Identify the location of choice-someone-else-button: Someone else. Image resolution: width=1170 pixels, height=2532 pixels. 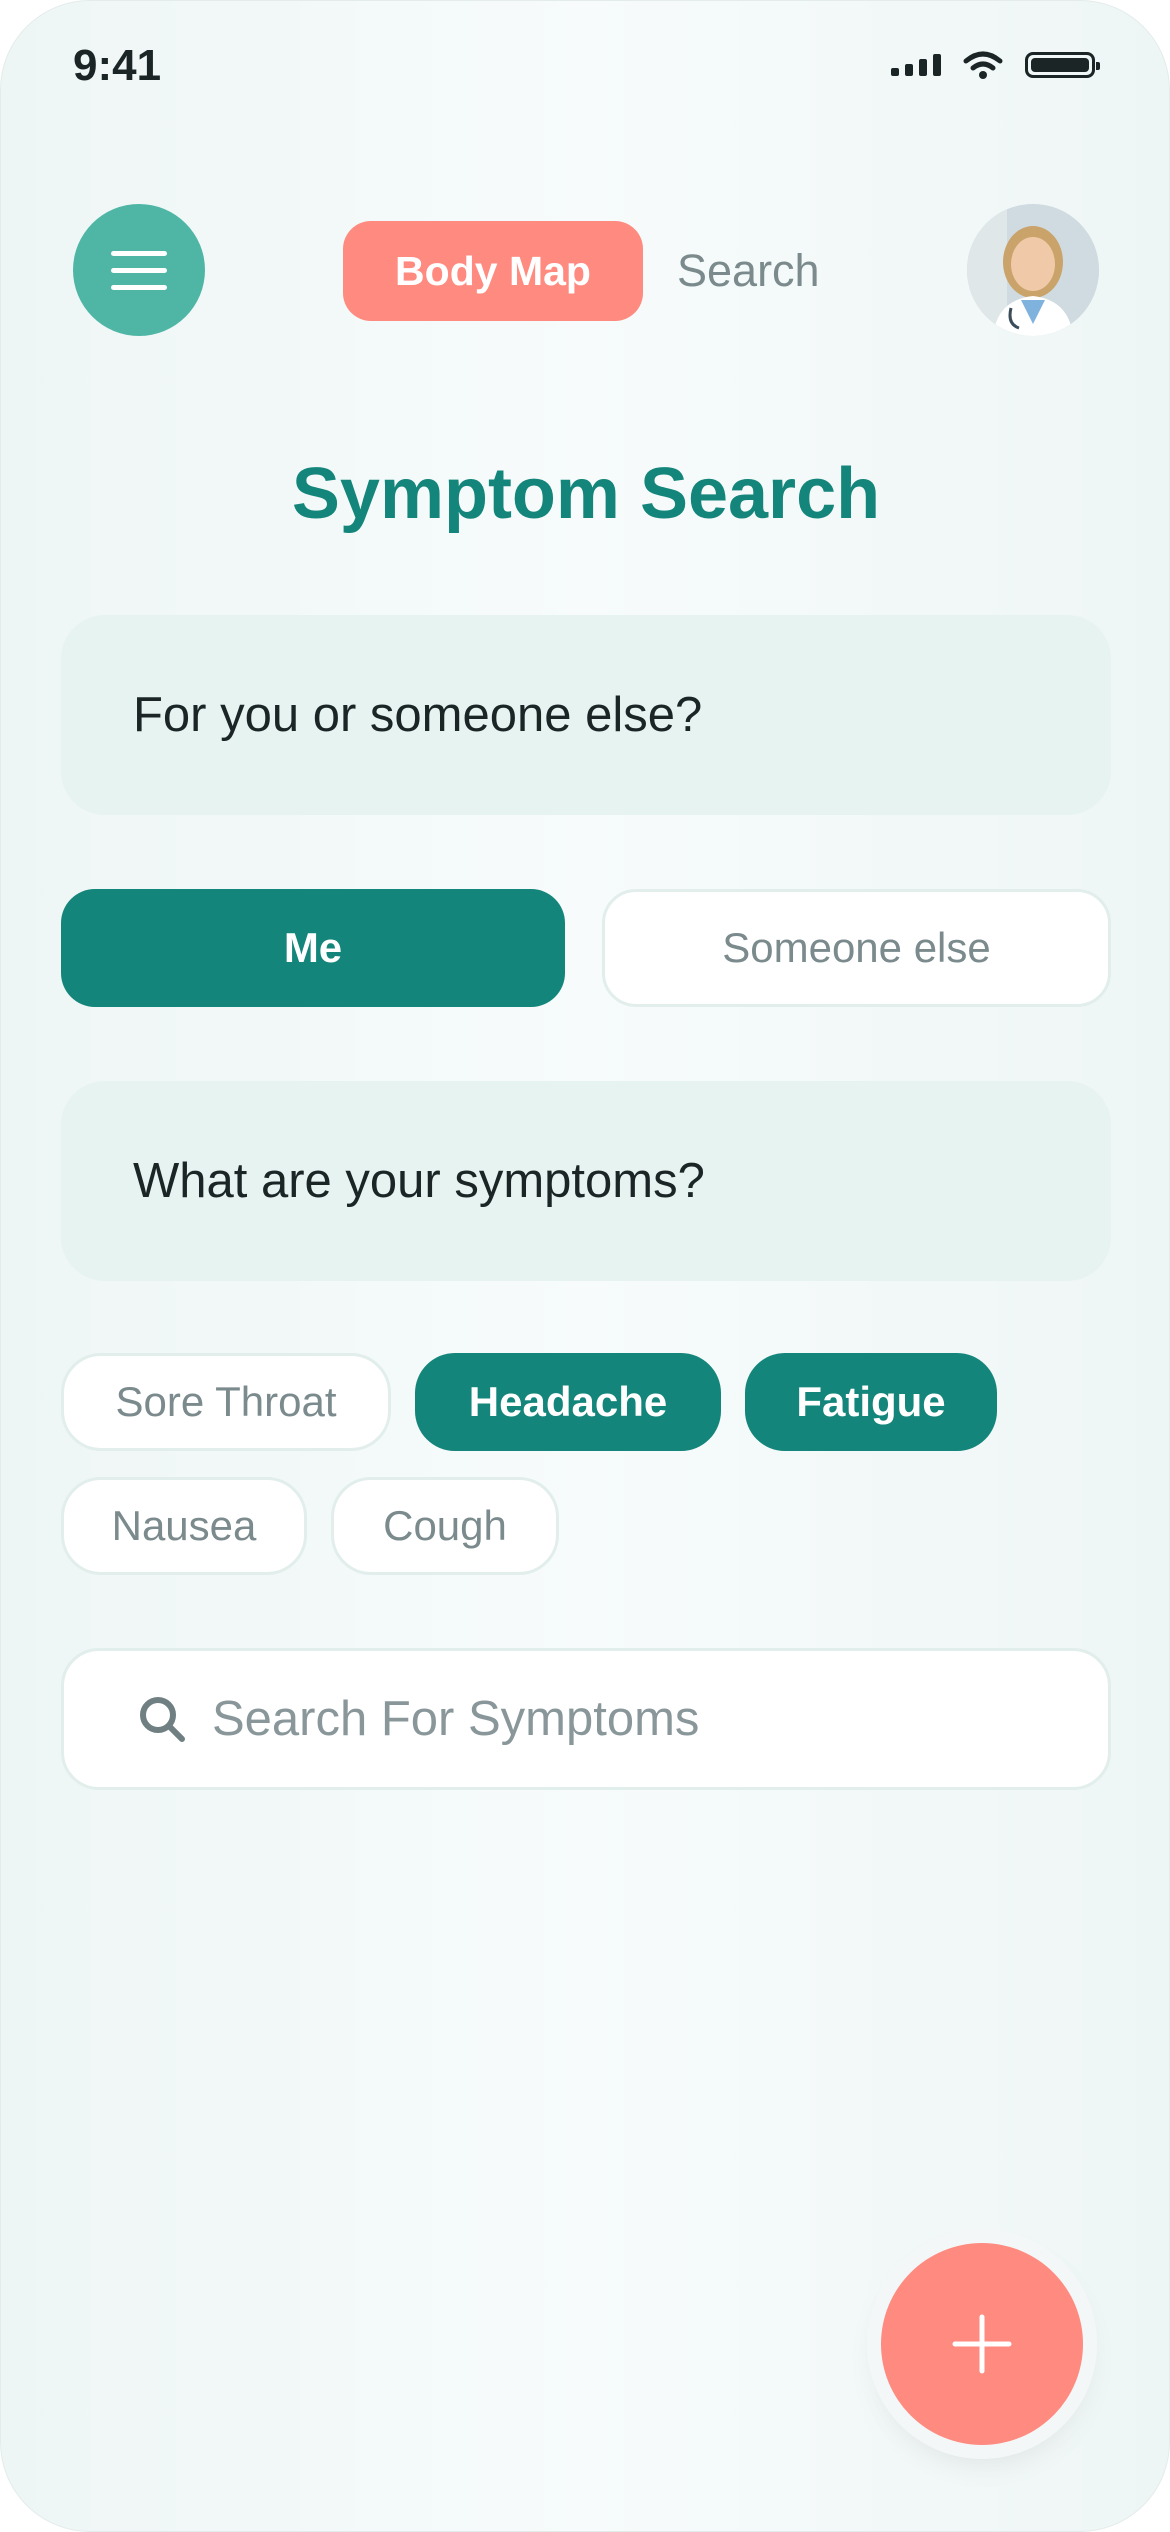
(856, 948).